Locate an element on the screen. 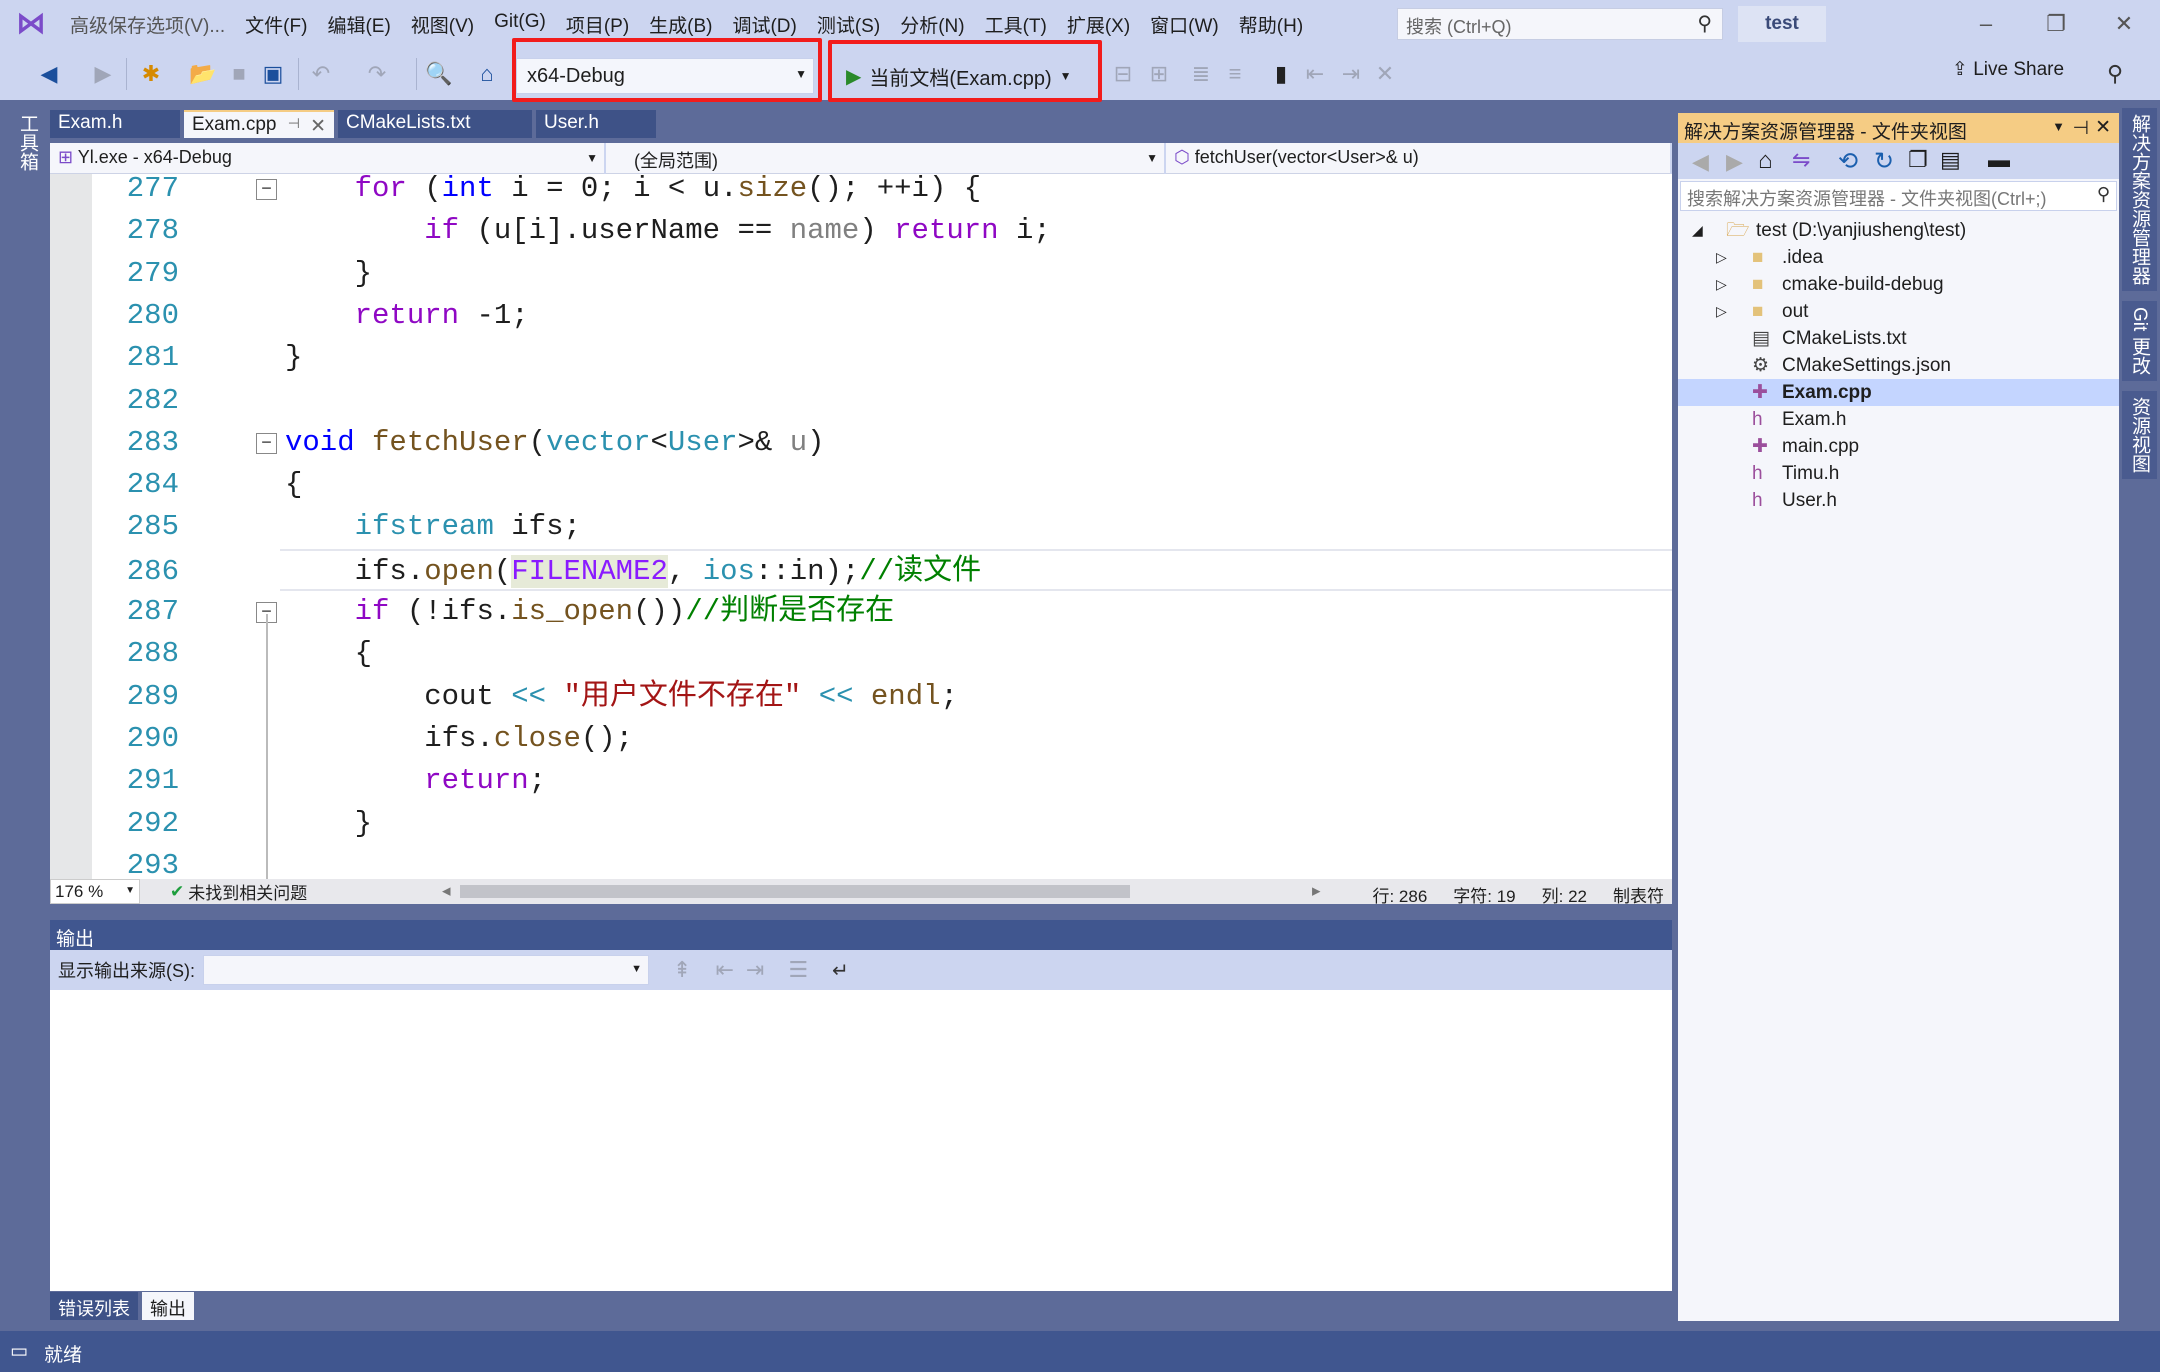  bookmark-icon: ▮ is located at coordinates (1281, 74).